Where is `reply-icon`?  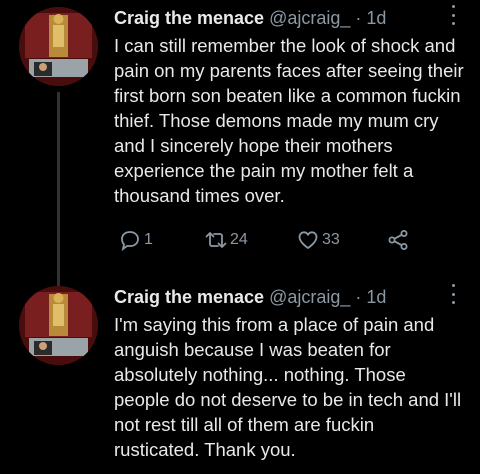
reply-icon is located at coordinates (130, 241).